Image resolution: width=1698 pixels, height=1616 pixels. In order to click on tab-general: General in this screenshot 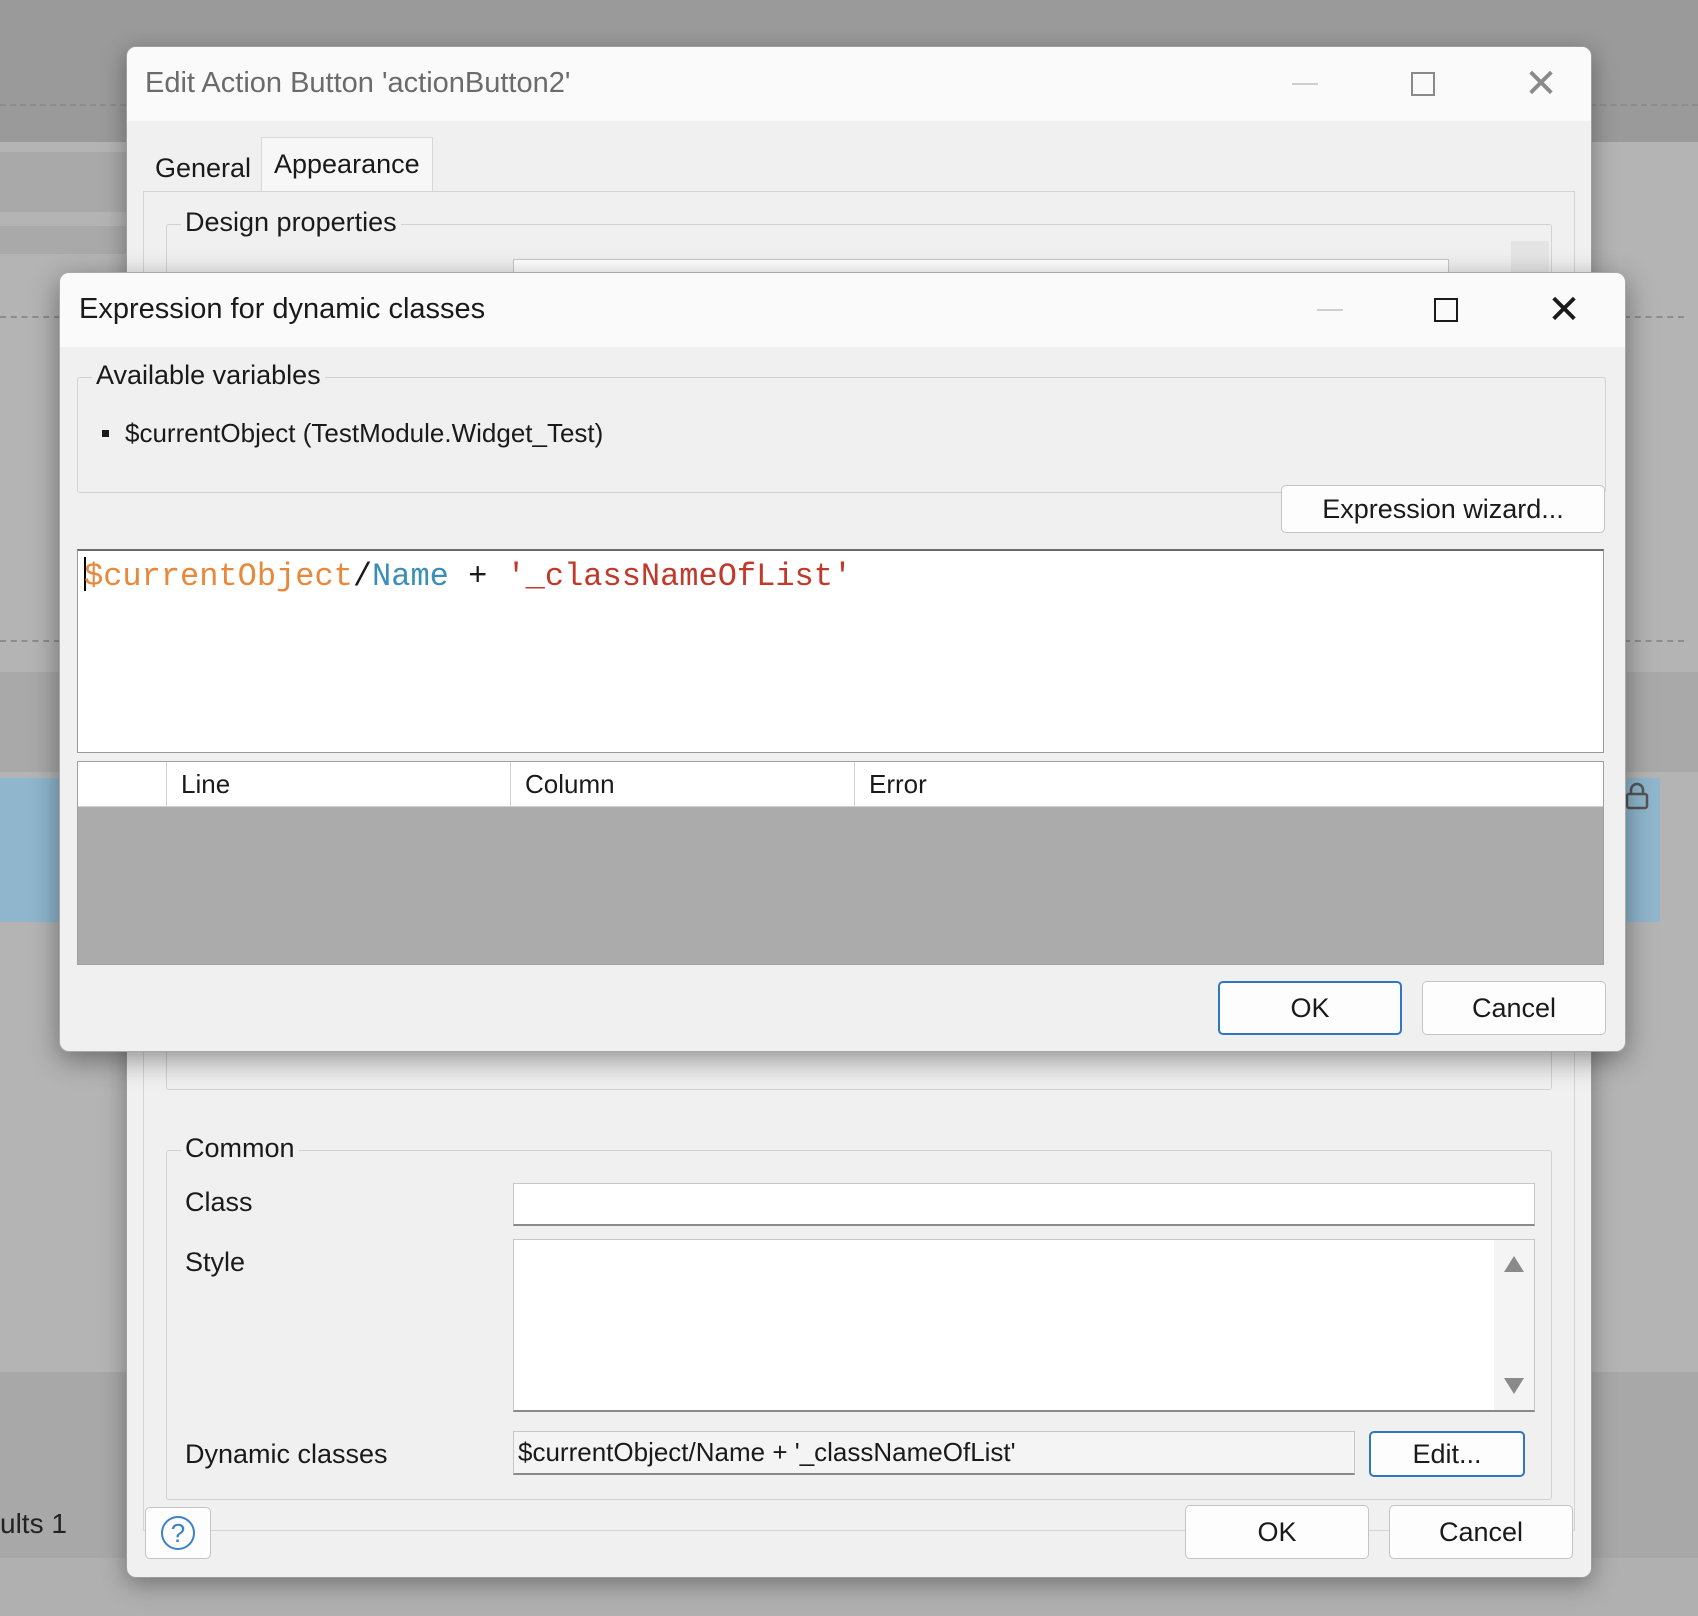, I will do `click(203, 168)`.